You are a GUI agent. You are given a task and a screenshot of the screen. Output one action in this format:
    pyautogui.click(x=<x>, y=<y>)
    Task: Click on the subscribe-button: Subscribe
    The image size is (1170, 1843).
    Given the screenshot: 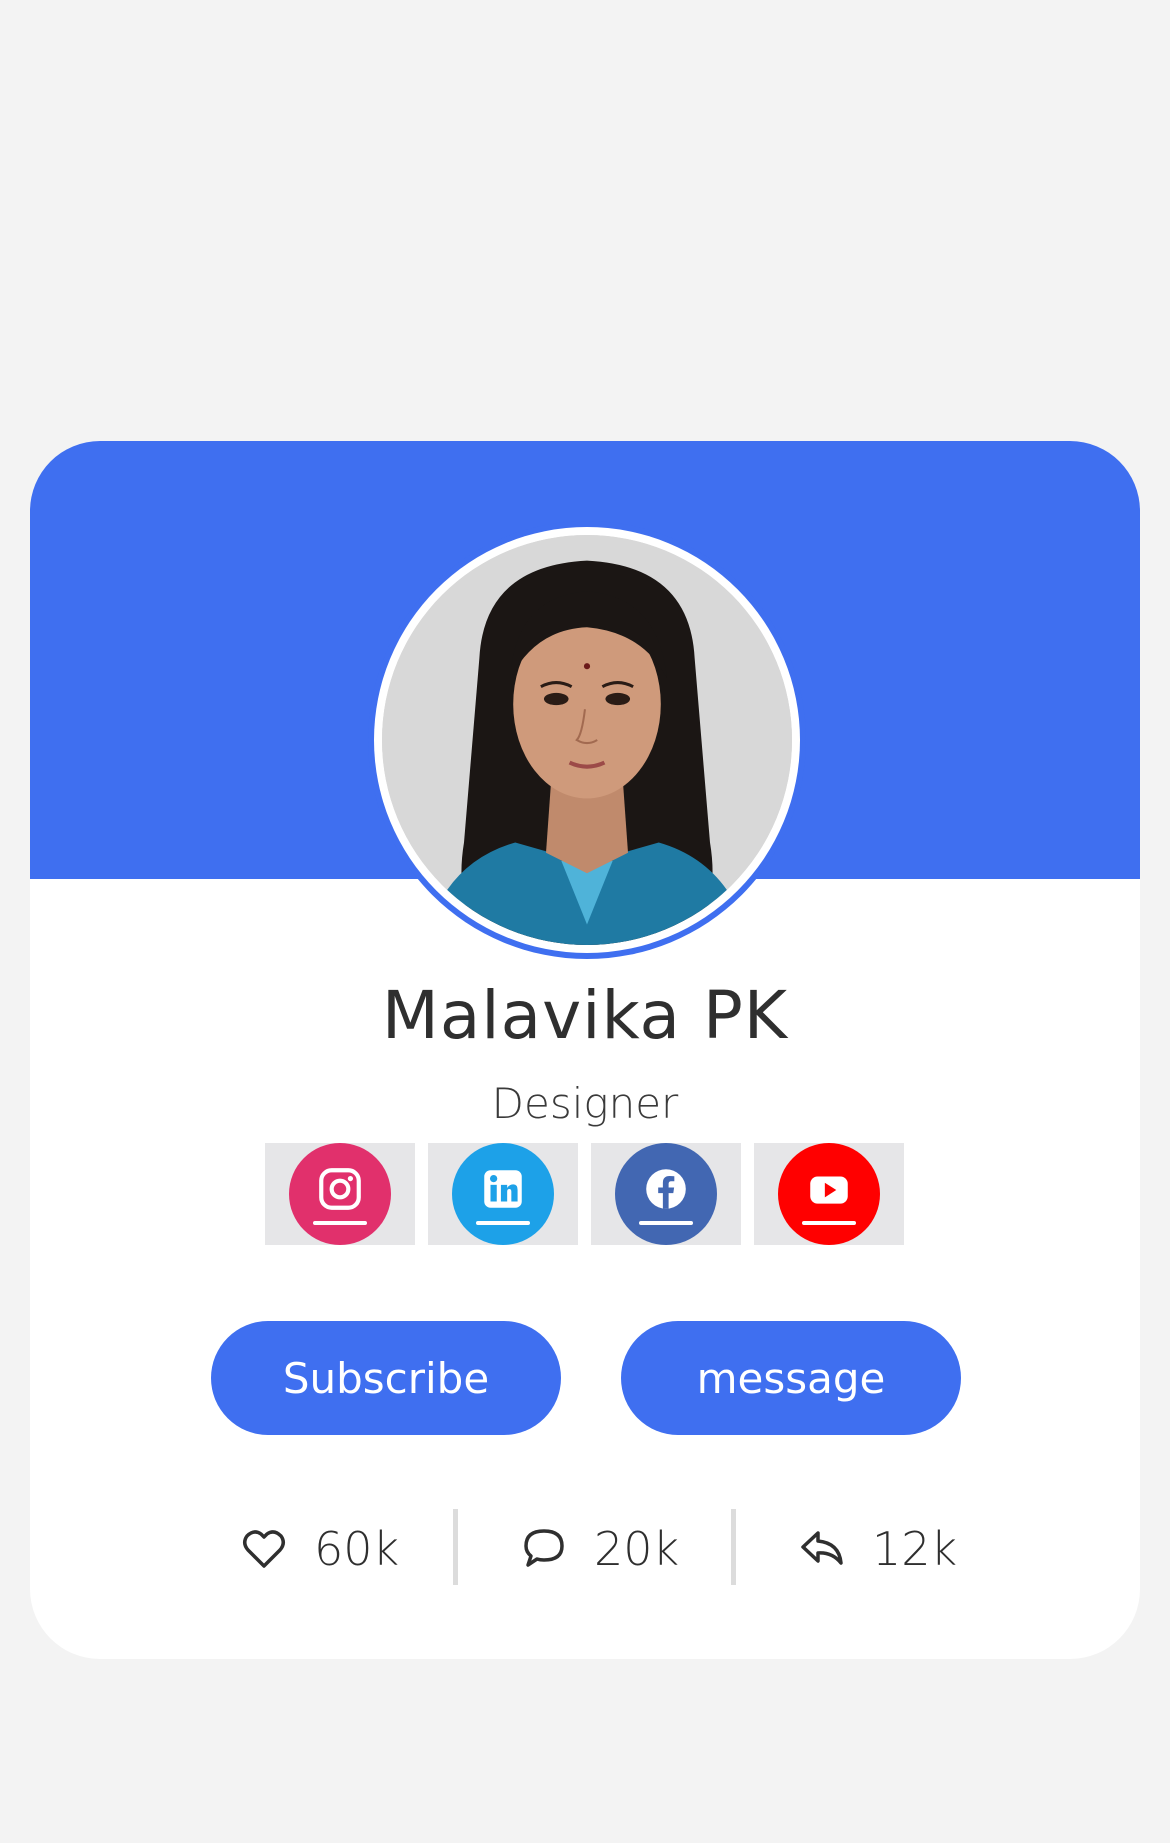 What is the action you would take?
    pyautogui.click(x=386, y=1378)
    